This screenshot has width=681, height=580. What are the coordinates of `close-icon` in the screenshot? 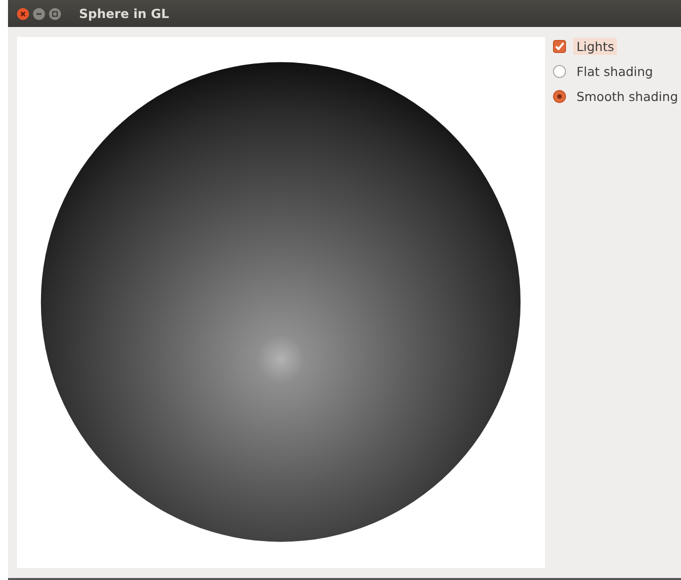 It's located at (23, 14).